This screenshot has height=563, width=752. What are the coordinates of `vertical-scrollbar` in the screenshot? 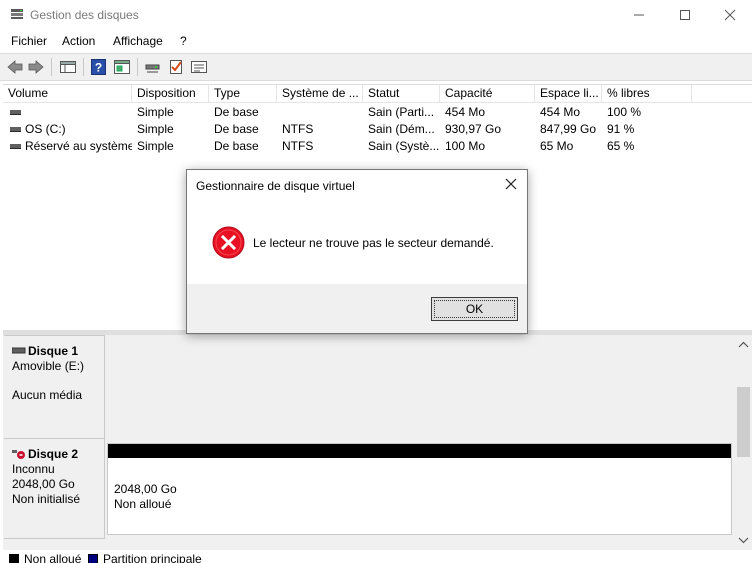 It's located at (743, 442).